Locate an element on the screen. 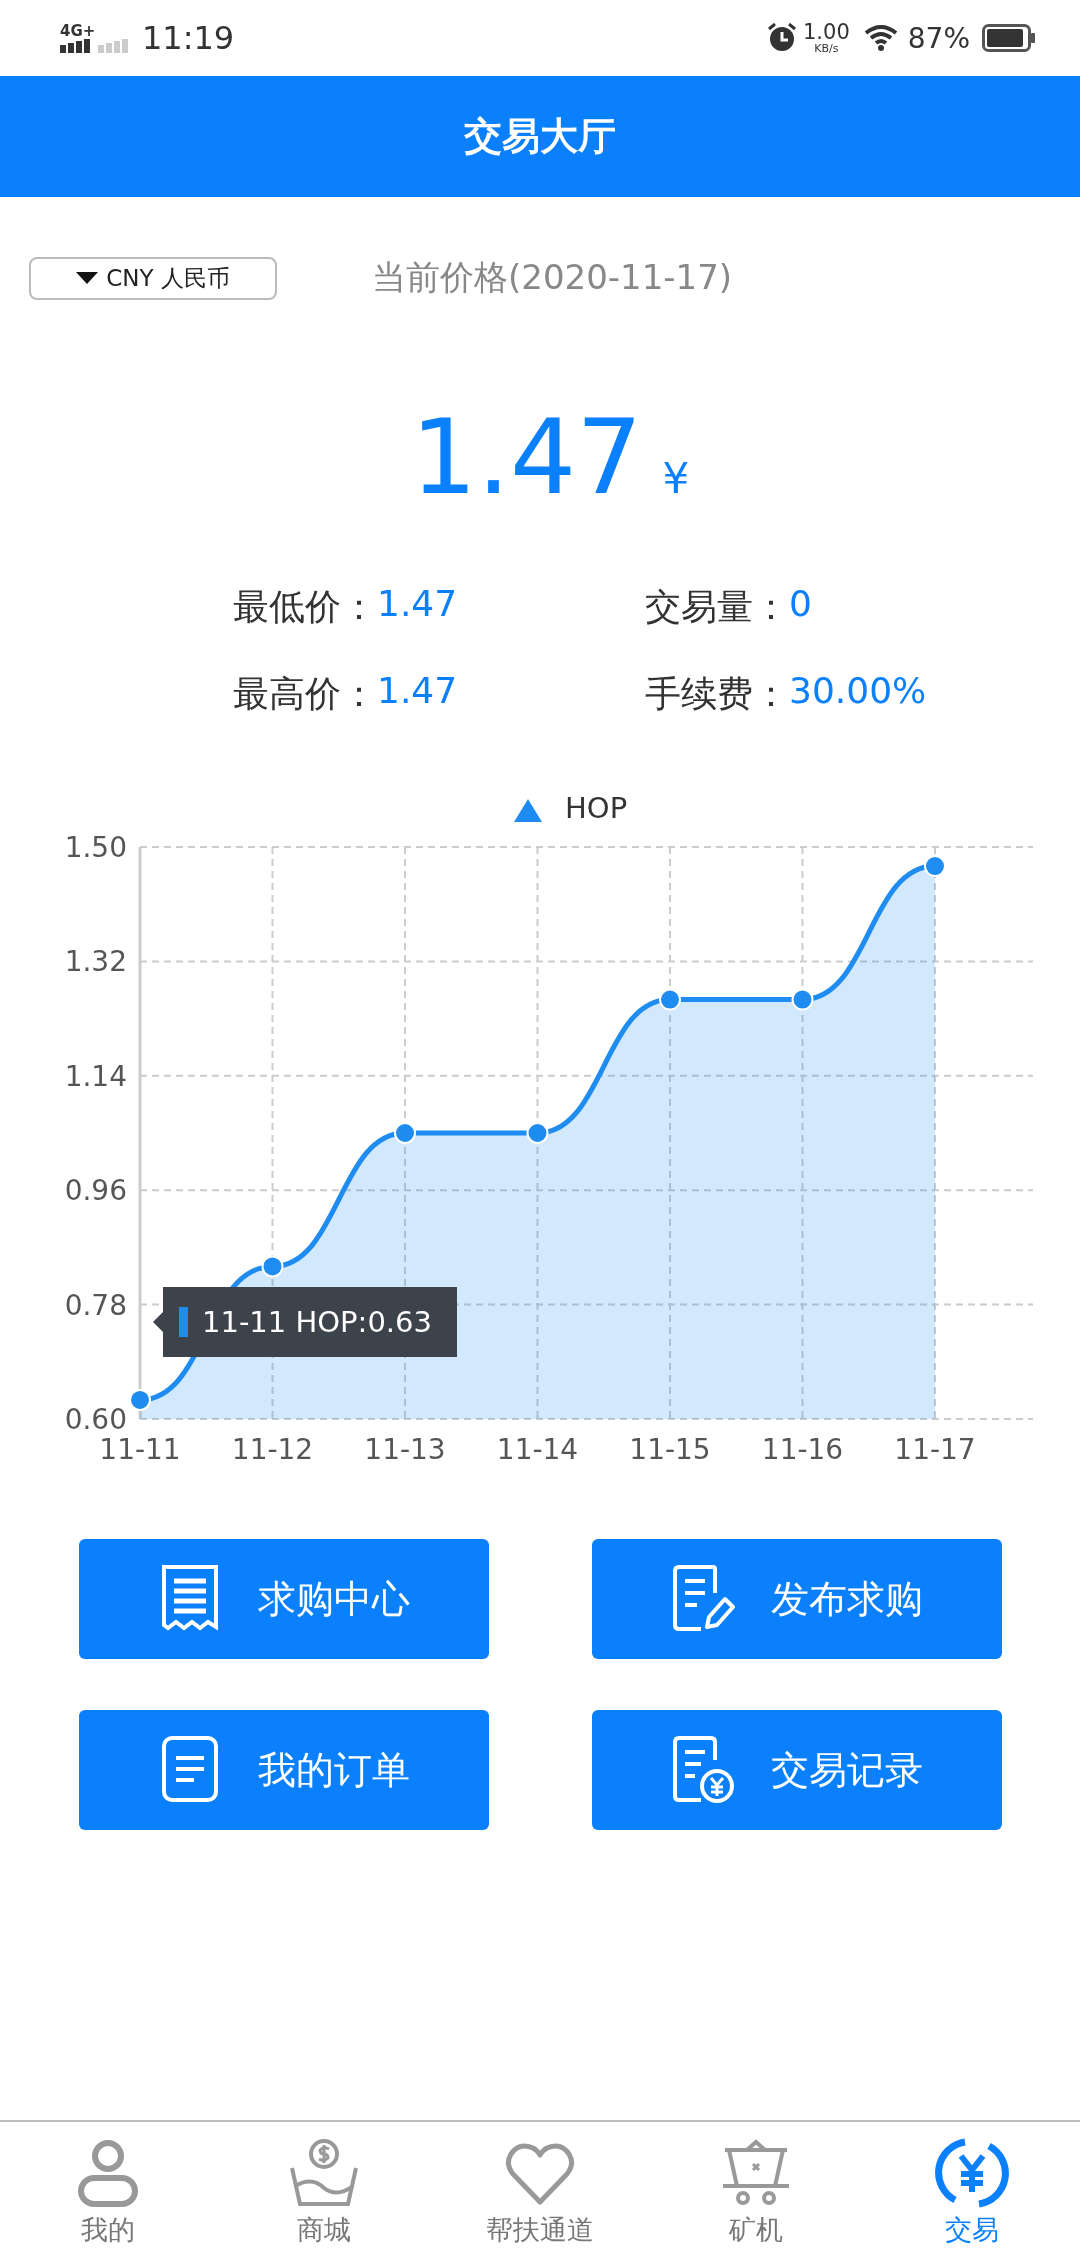 This screenshot has width=1080, height=2256. network-speed: 1.00 is located at coordinates (826, 32).